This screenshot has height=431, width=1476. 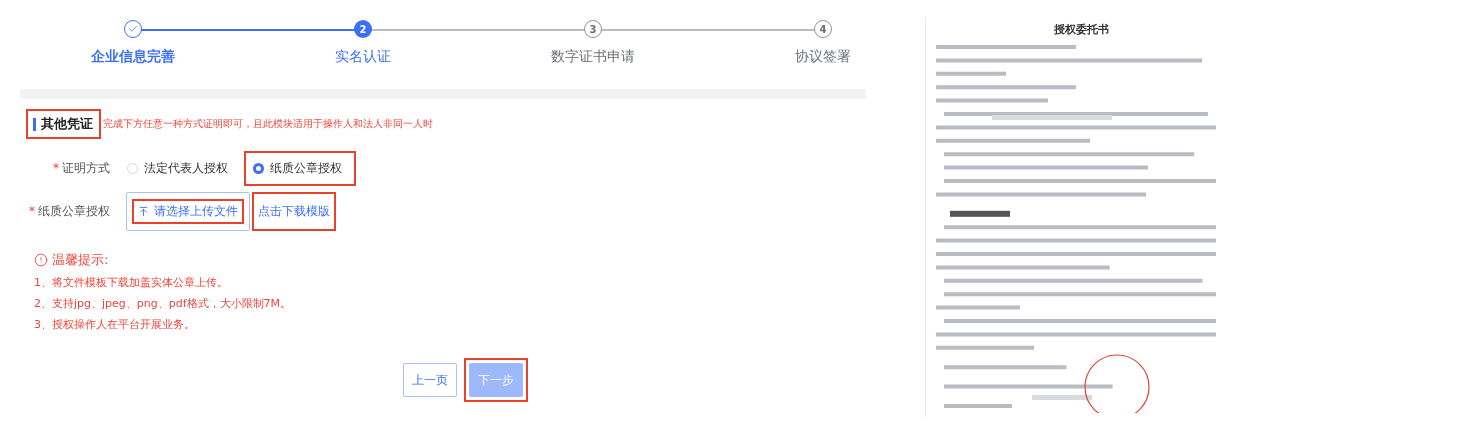 I want to click on document-title: 授权委托书, so click(x=1081, y=29).